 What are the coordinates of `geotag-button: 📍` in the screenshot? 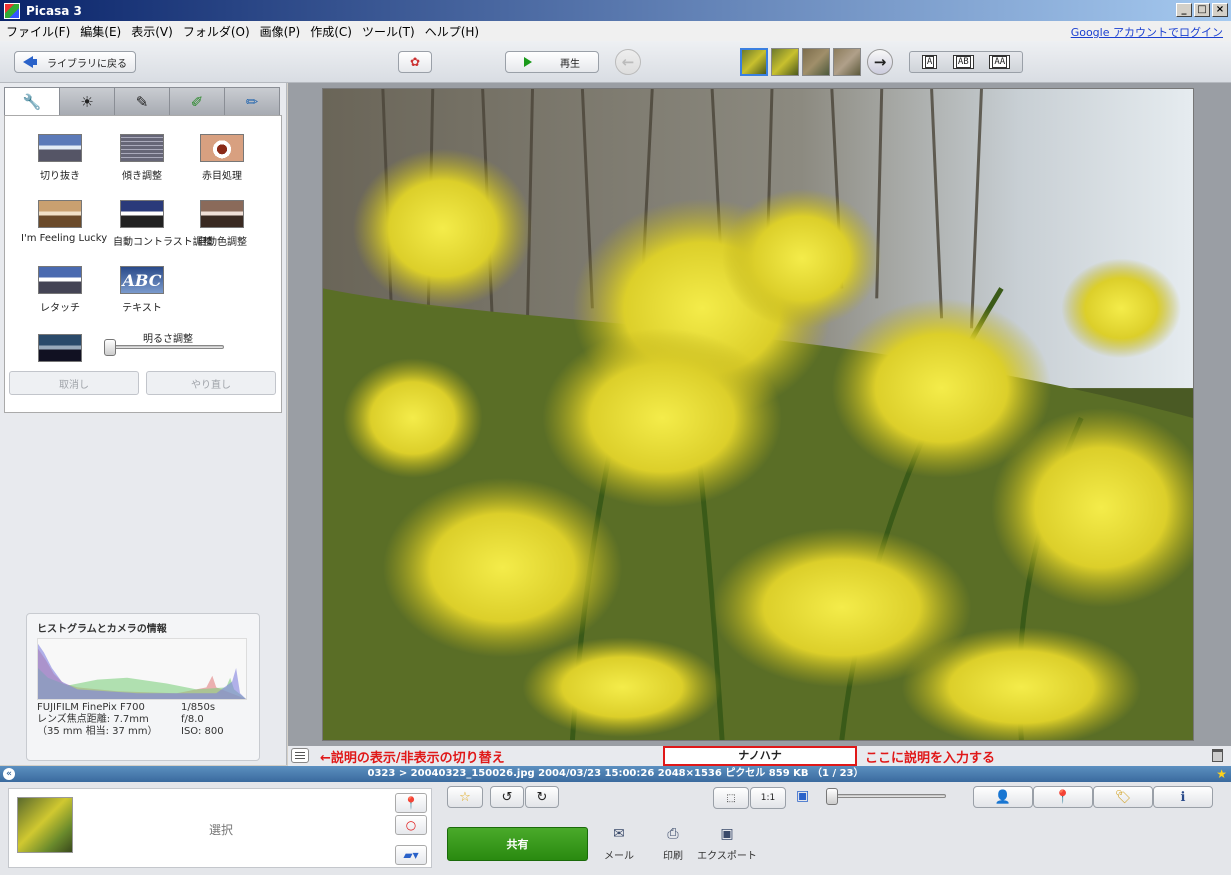 It's located at (1063, 797).